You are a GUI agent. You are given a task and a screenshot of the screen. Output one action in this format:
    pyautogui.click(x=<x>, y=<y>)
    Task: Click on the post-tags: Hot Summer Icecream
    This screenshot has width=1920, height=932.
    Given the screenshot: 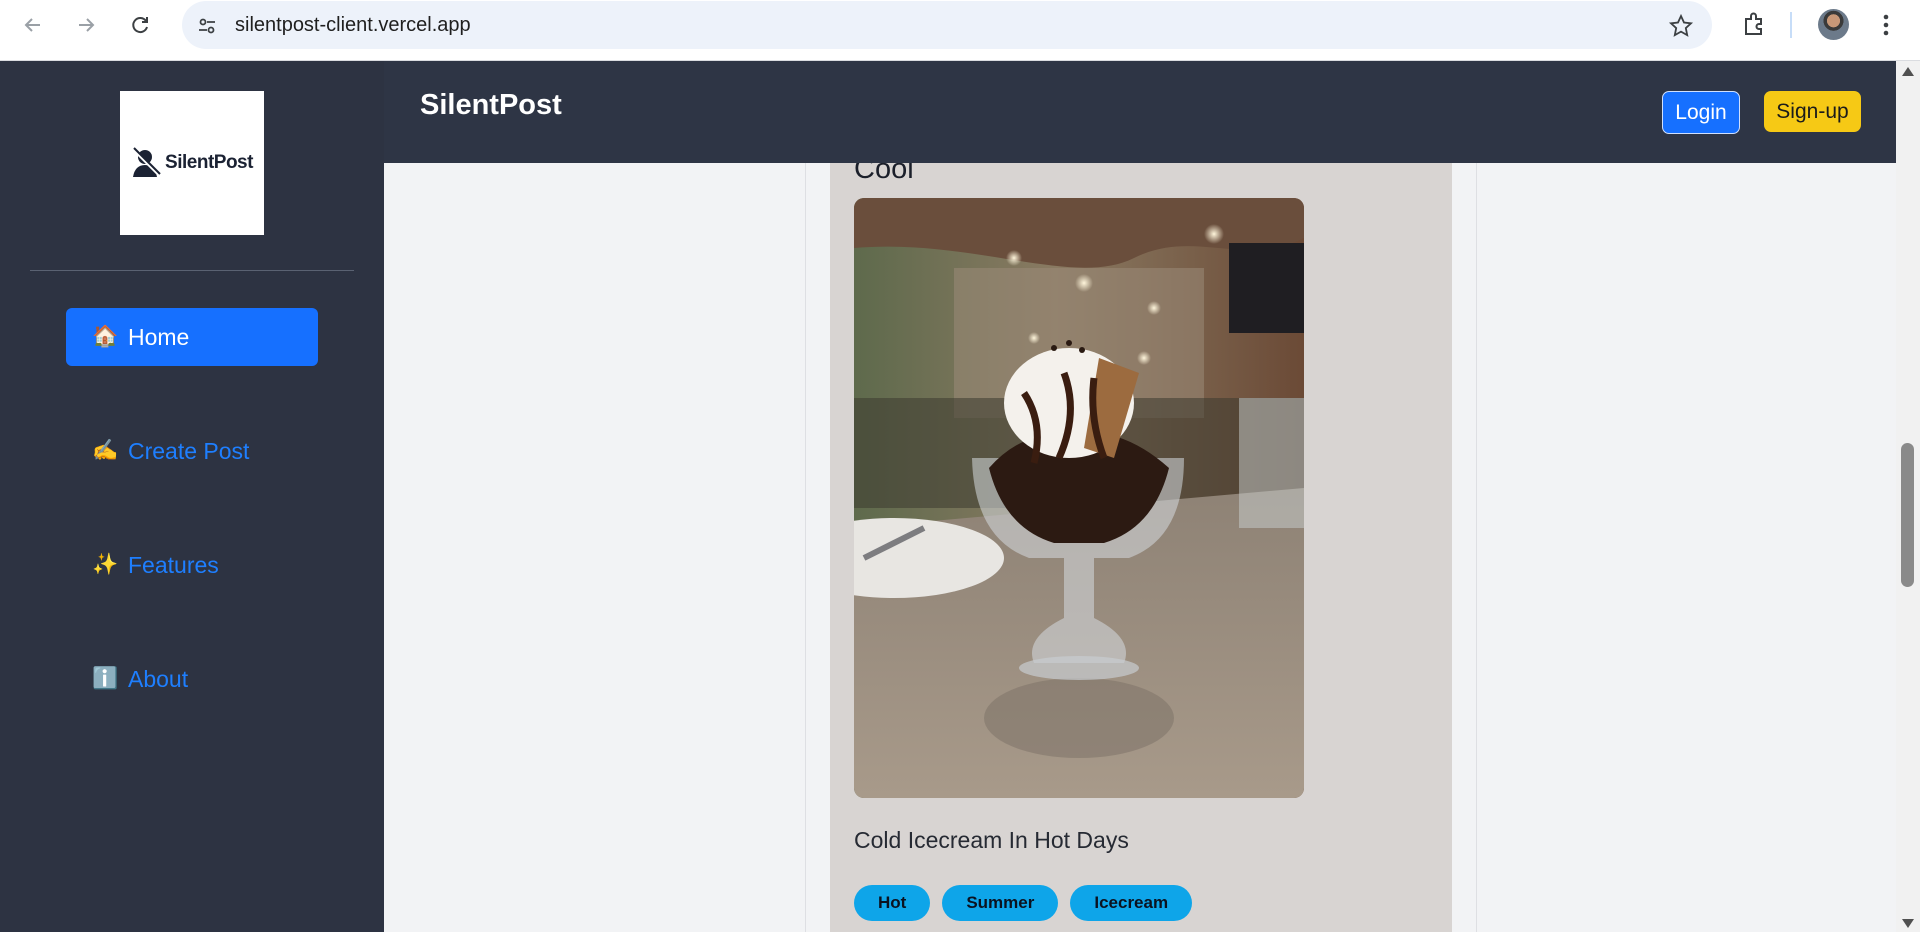 What is the action you would take?
    pyautogui.click(x=1023, y=903)
    